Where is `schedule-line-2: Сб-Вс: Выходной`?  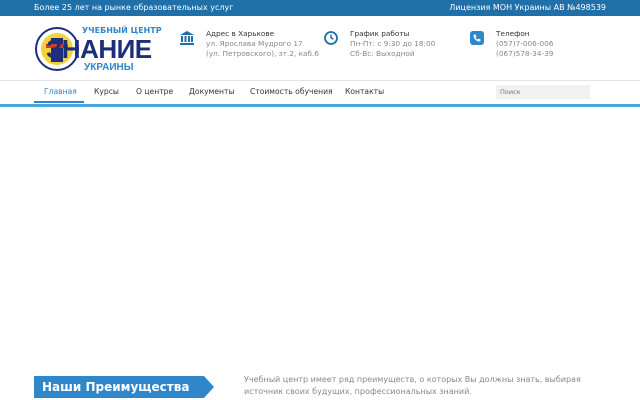 schedule-line-2: Сб-Вс: Выходной is located at coordinates (382, 53).